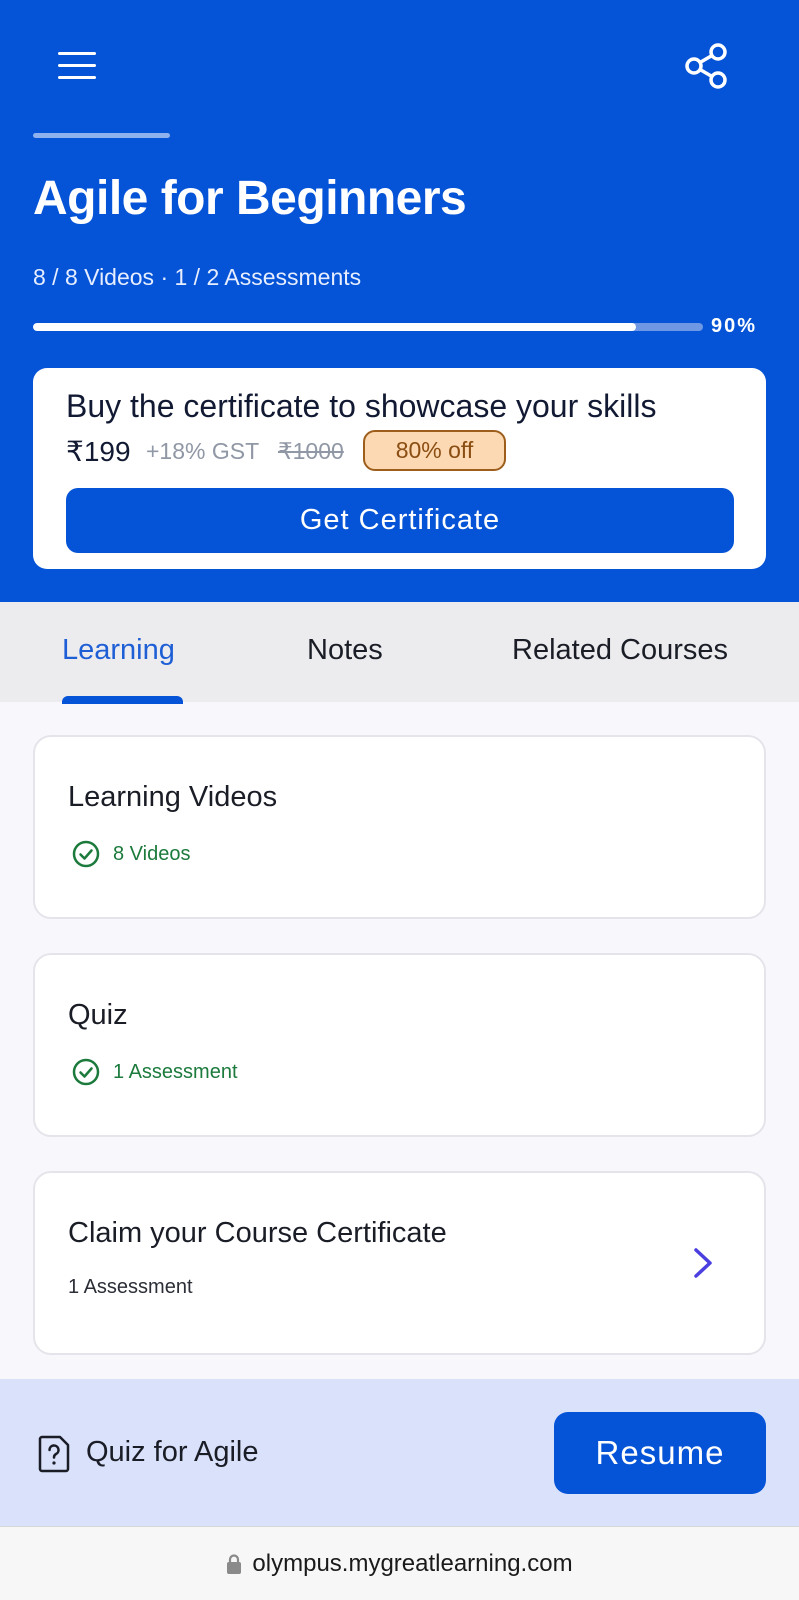  I want to click on resume-button: Resume, so click(660, 1453).